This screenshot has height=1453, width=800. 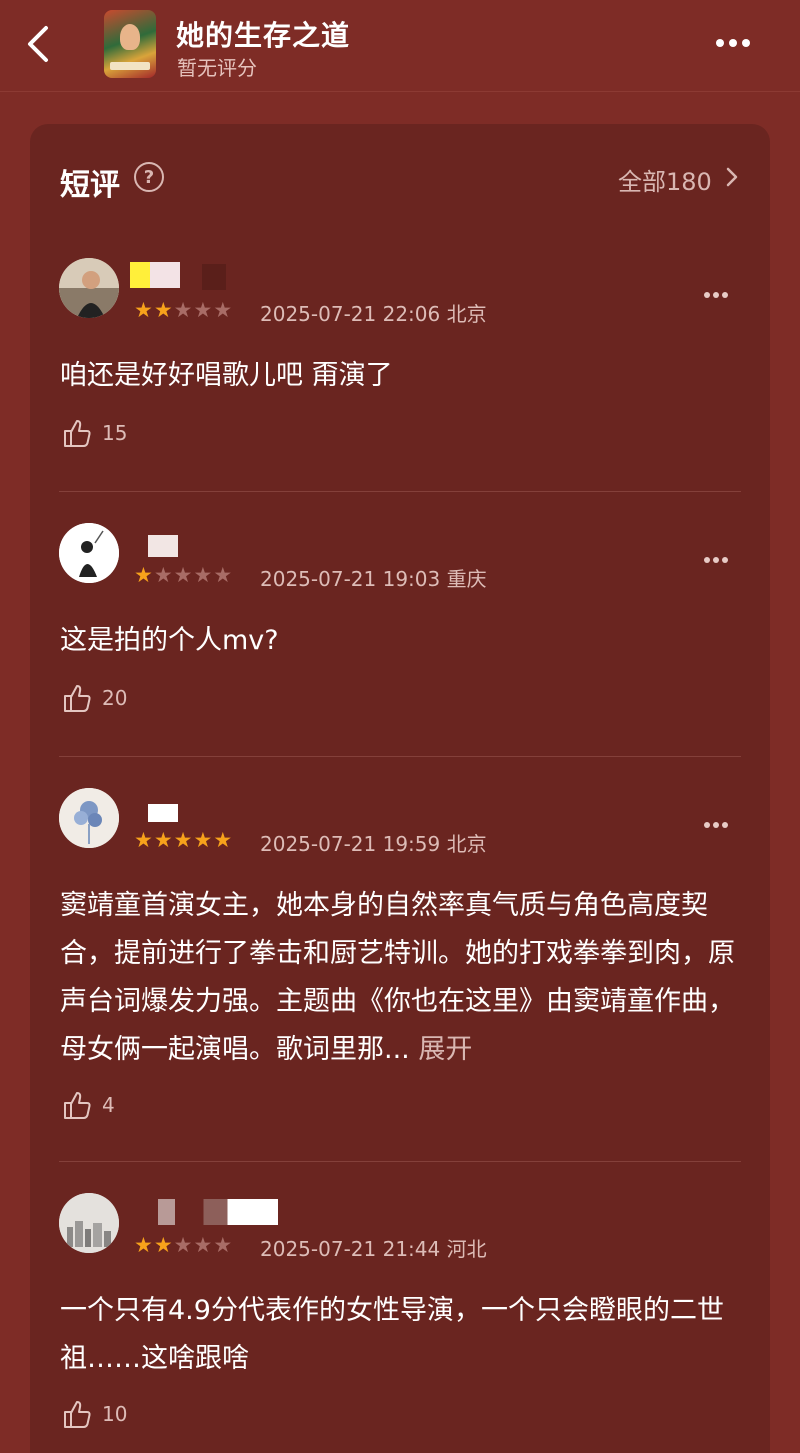 What do you see at coordinates (108, 1105) in the screenshot?
I see `like-count: 4` at bounding box center [108, 1105].